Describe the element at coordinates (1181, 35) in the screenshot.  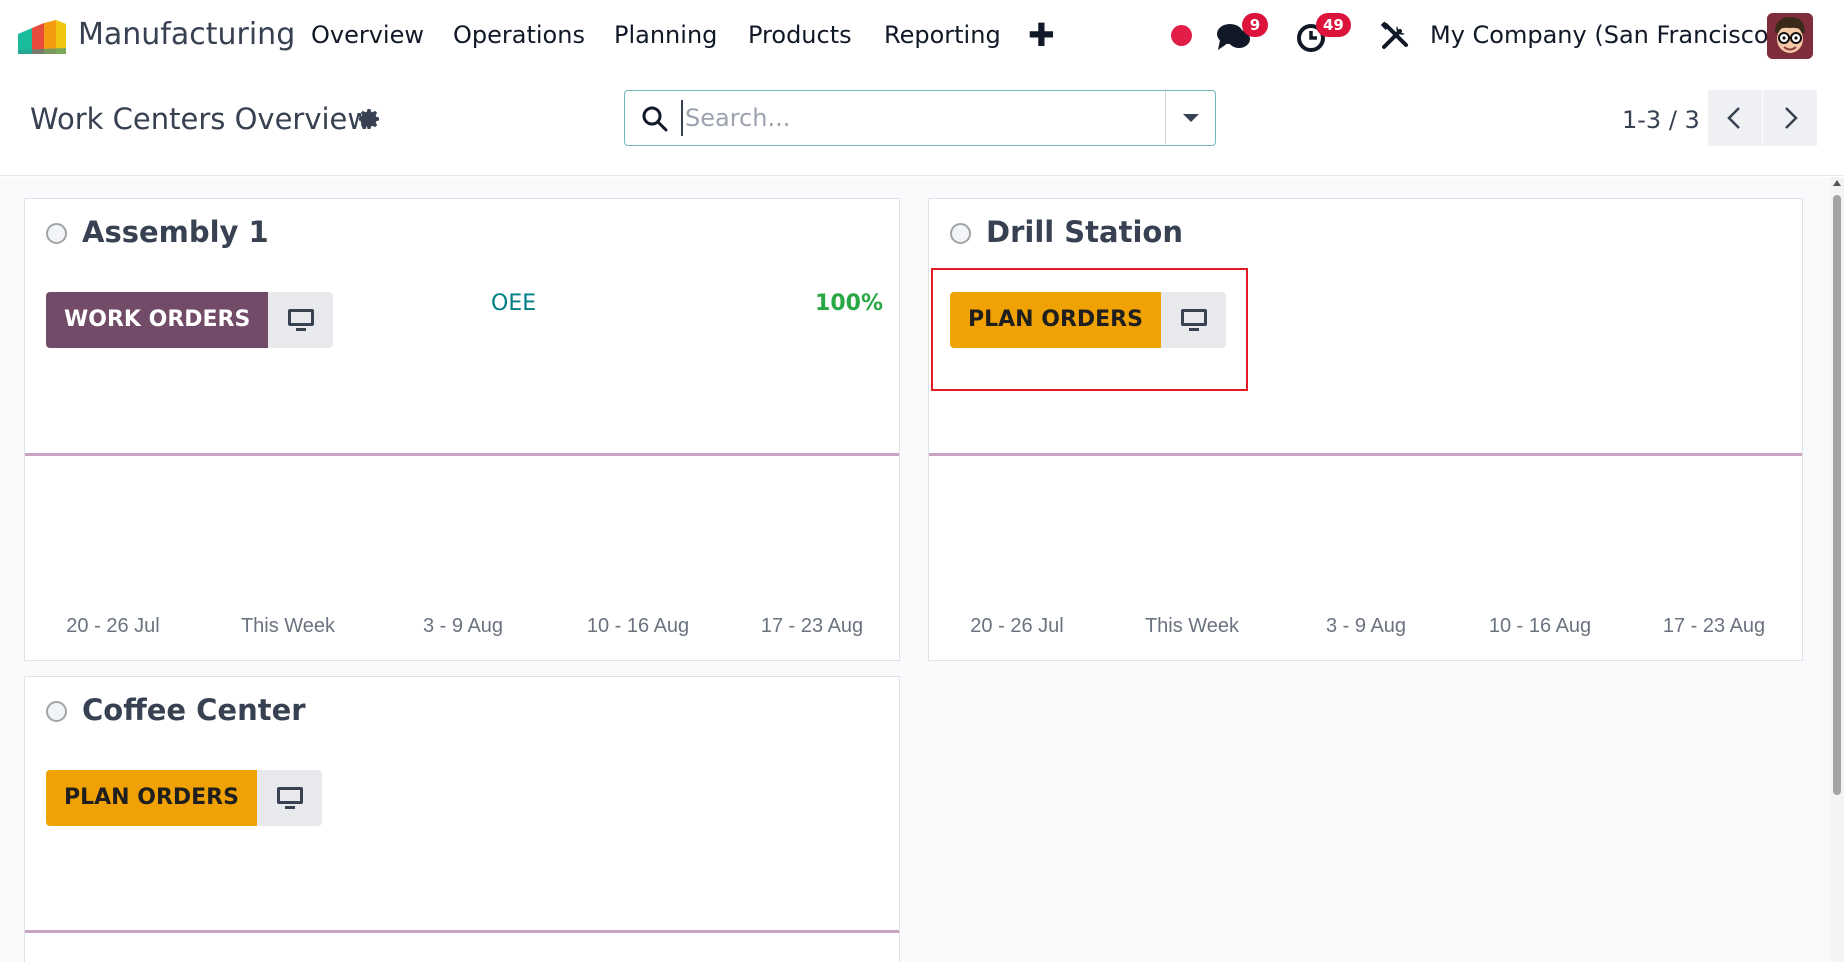
I see `recording-indicator-icon` at that location.